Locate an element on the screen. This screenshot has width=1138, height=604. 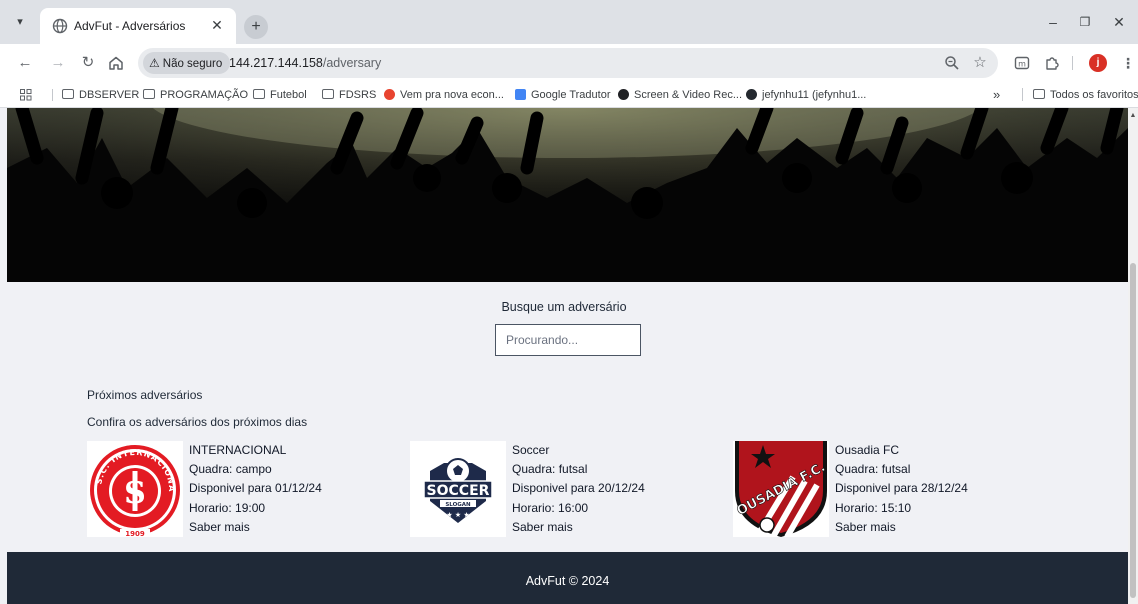
back-arrow-icon: ← is located at coordinates (25, 63).